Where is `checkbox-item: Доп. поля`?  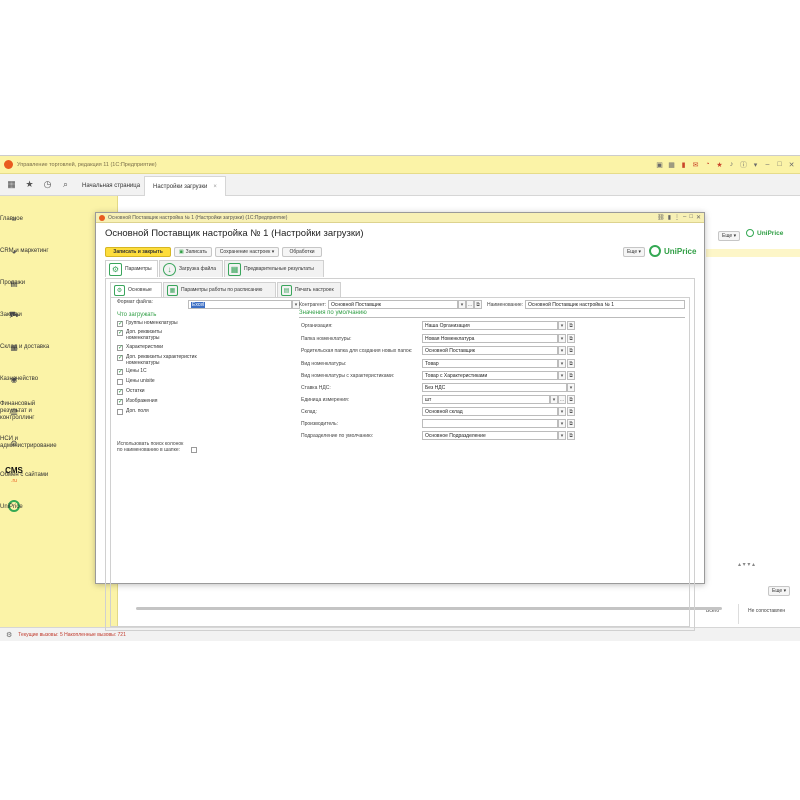
checkbox-item: Доп. поля is located at coordinates (161, 411).